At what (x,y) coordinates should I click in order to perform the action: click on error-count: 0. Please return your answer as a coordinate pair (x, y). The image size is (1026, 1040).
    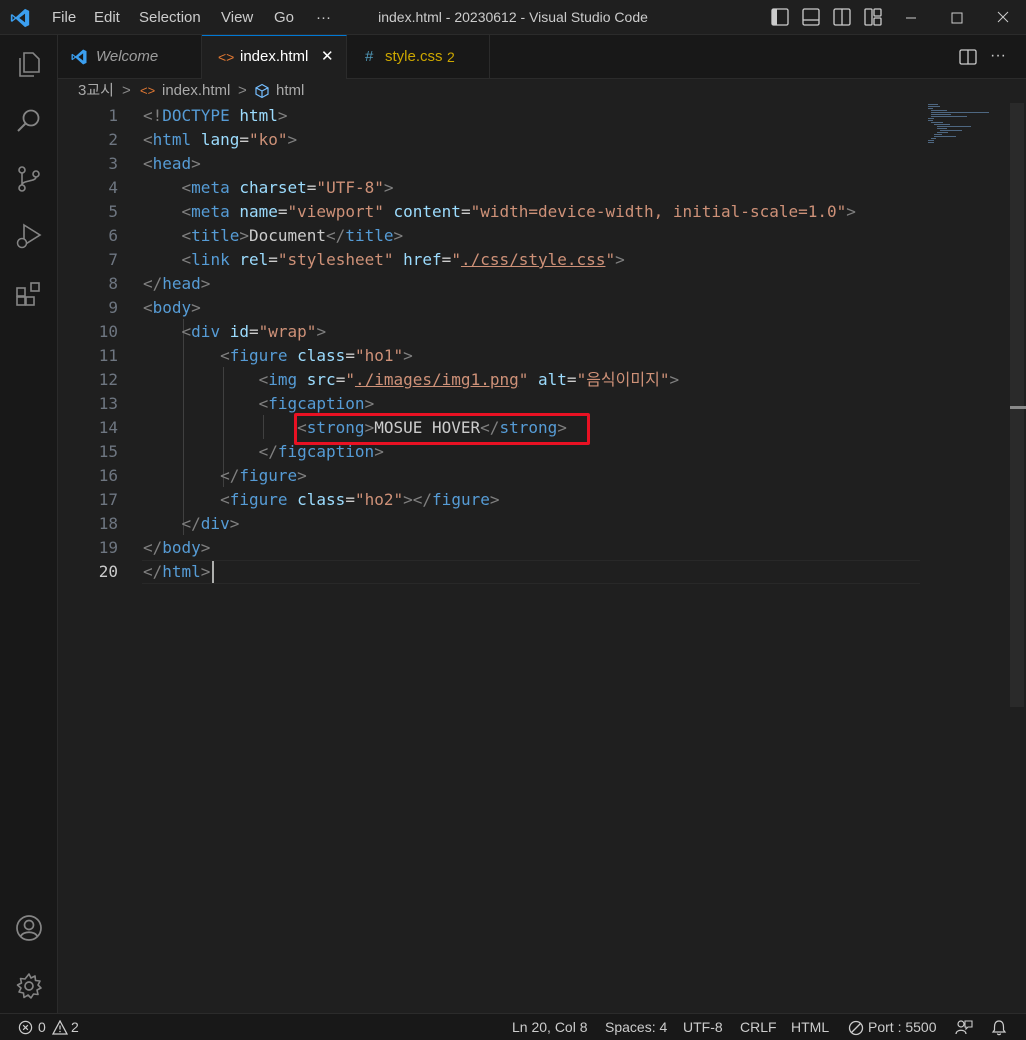
    Looking at the image, I should click on (42, 1027).